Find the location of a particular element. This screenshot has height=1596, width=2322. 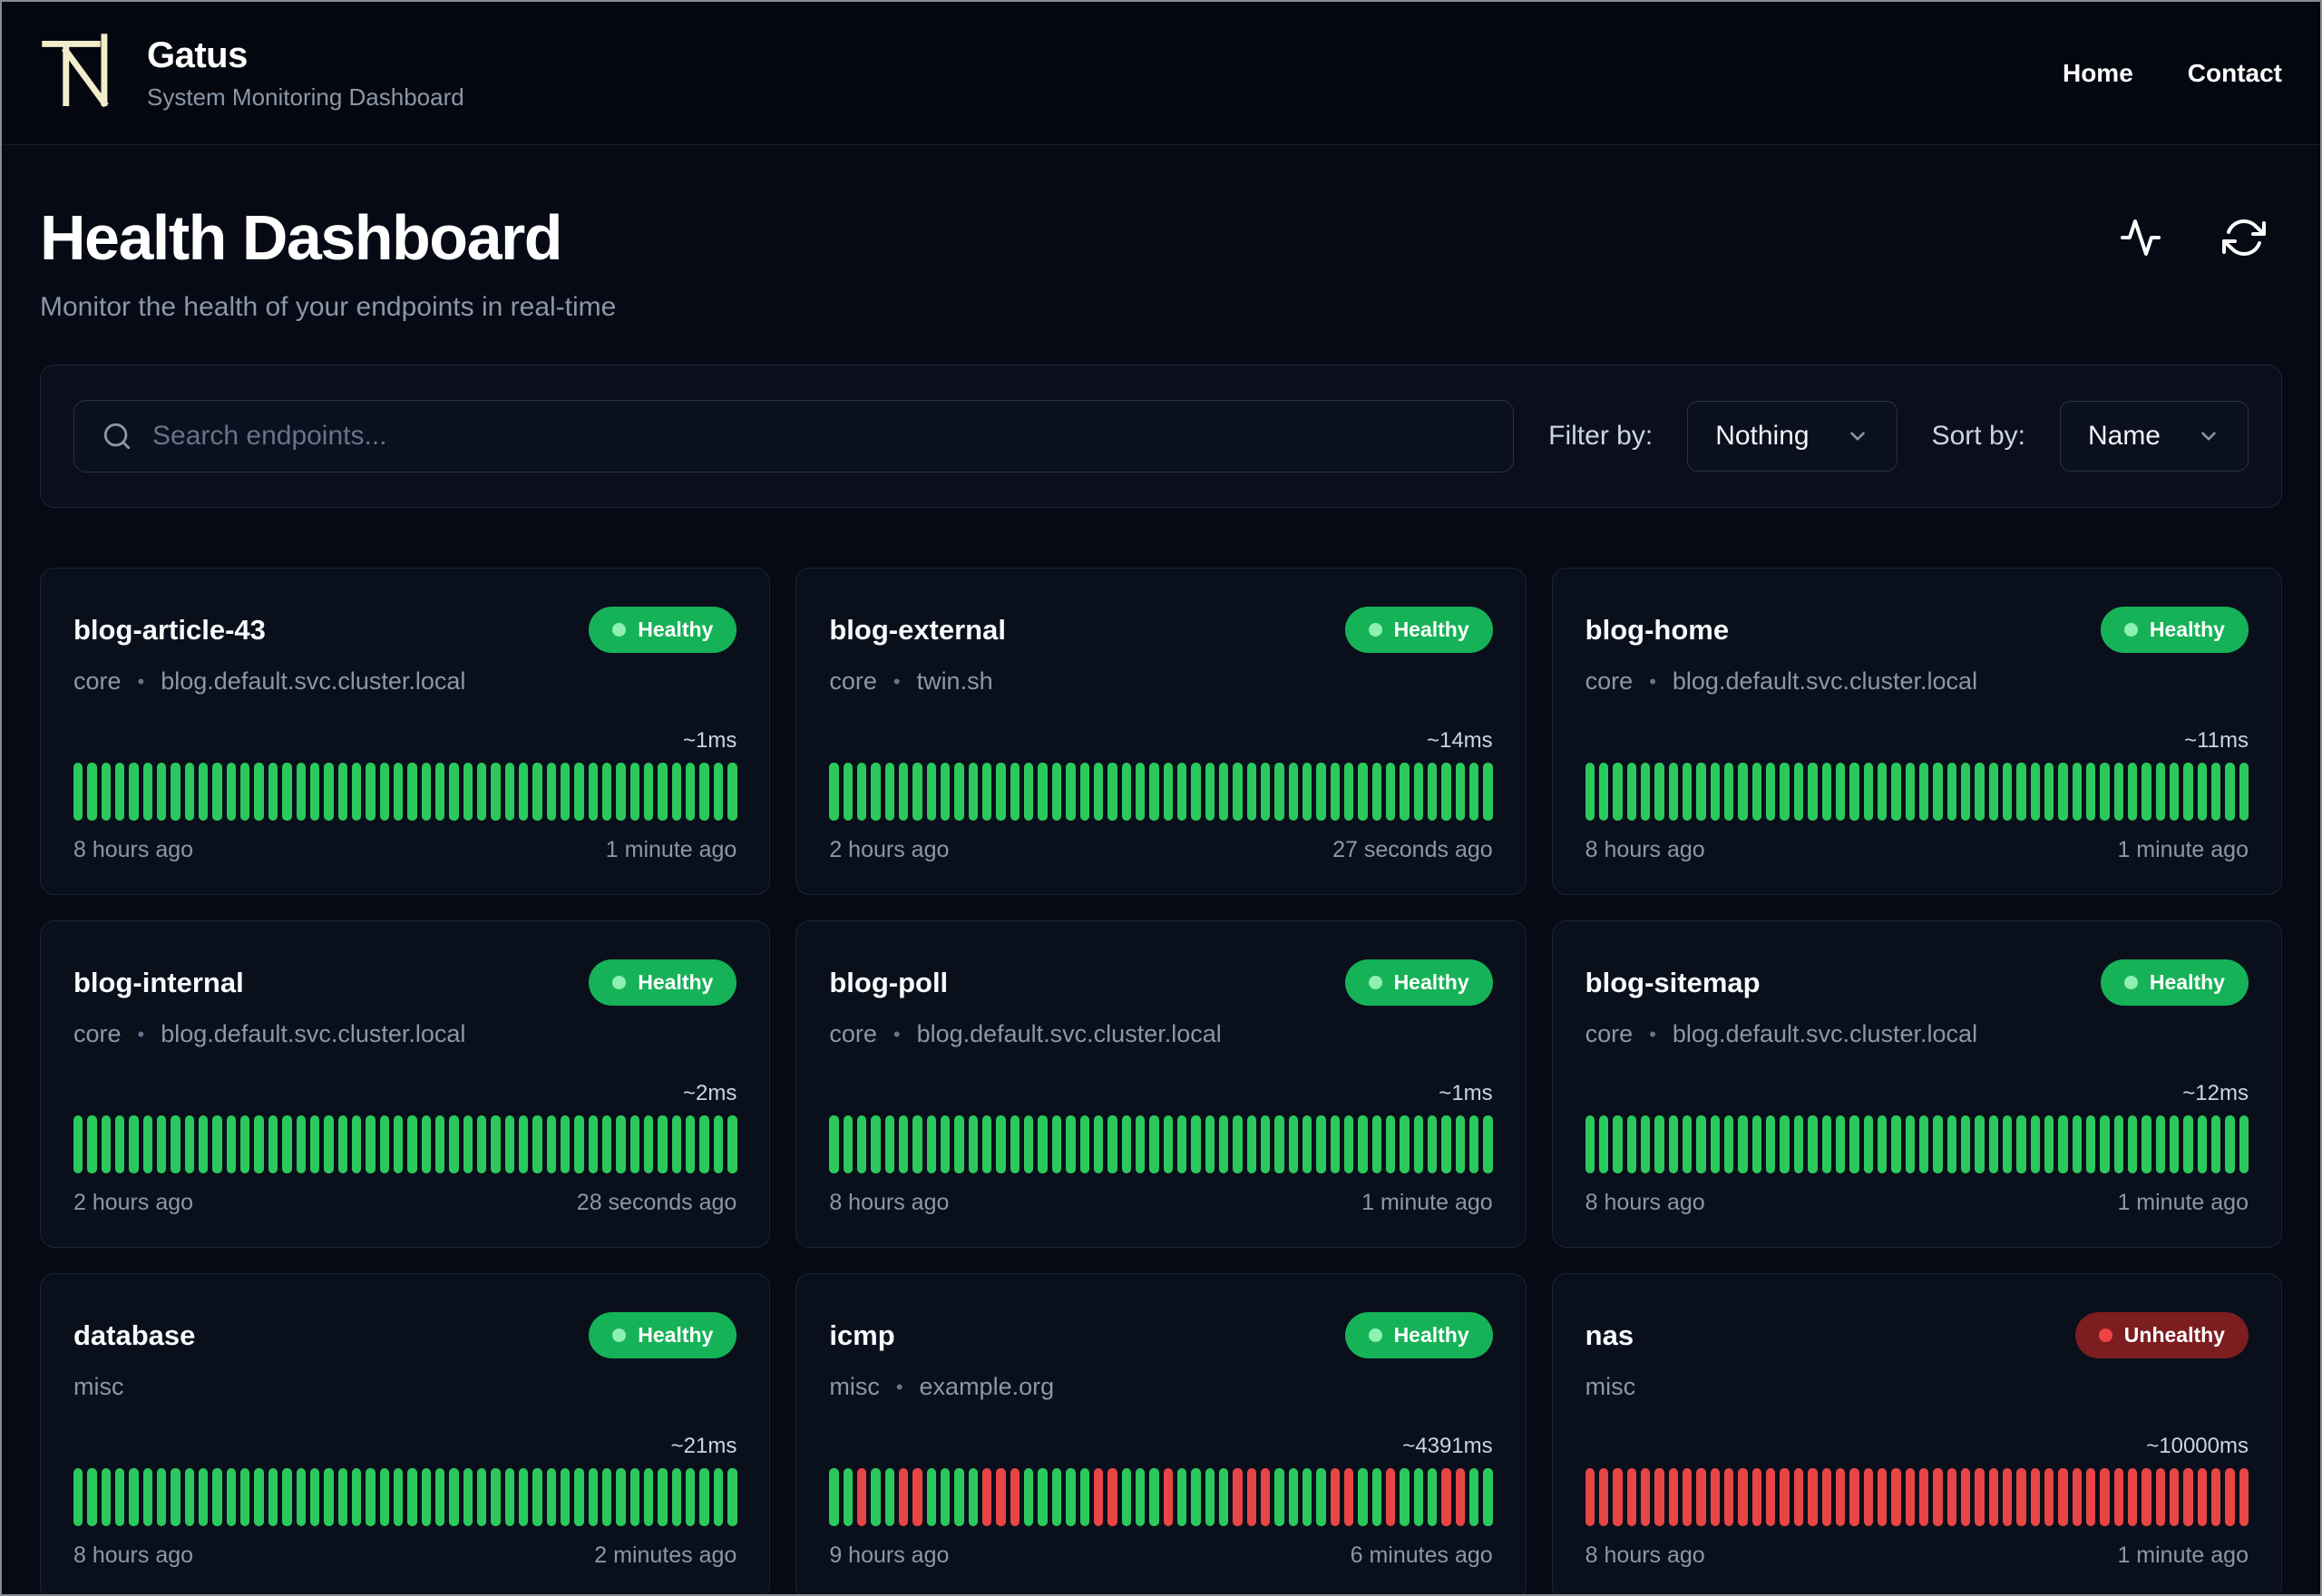

page-title-row: Health Dashboard is located at coordinates (1161, 237).